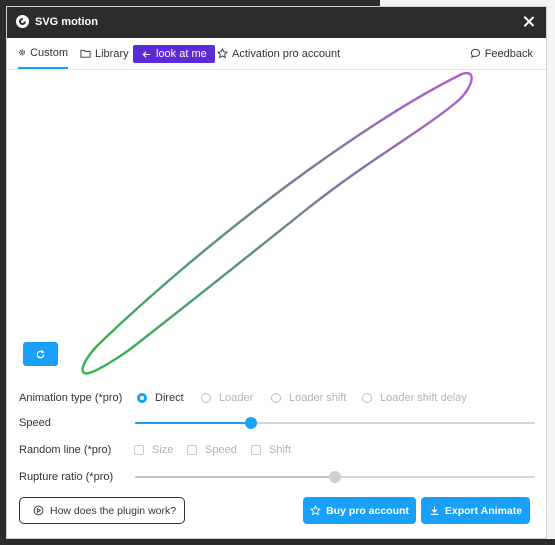 This screenshot has height=545, width=555. Describe the element at coordinates (192, 450) in the screenshot. I see `checkbox-speed-box` at that location.